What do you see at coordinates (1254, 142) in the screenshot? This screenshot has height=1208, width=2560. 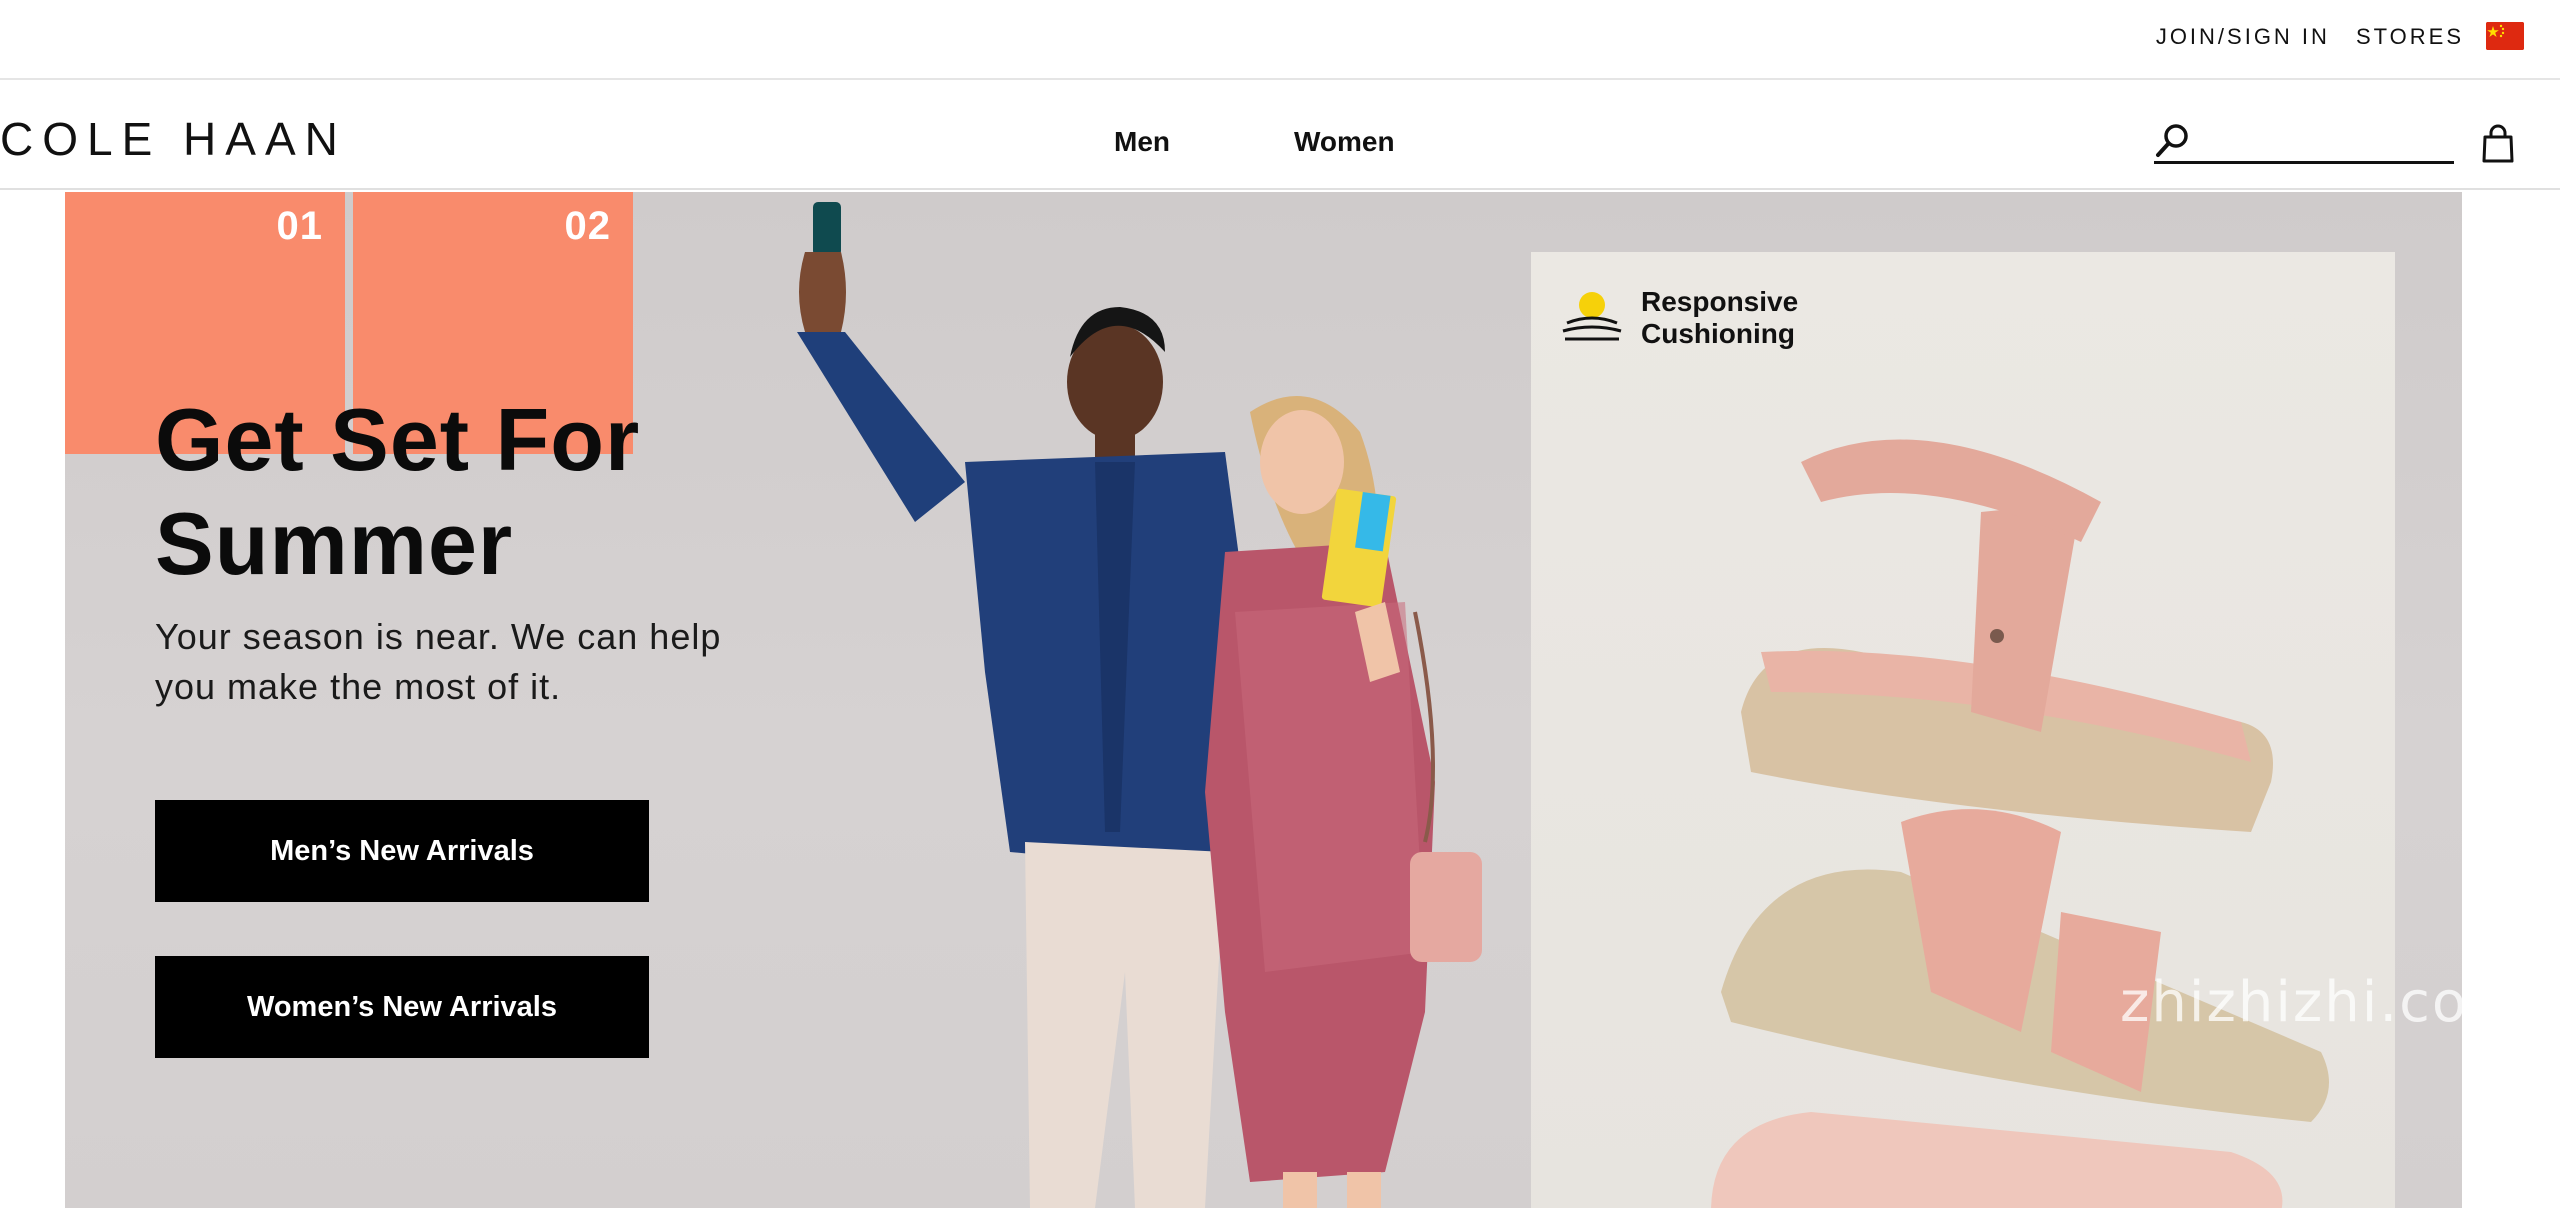 I see `main-nav: Men Women` at bounding box center [1254, 142].